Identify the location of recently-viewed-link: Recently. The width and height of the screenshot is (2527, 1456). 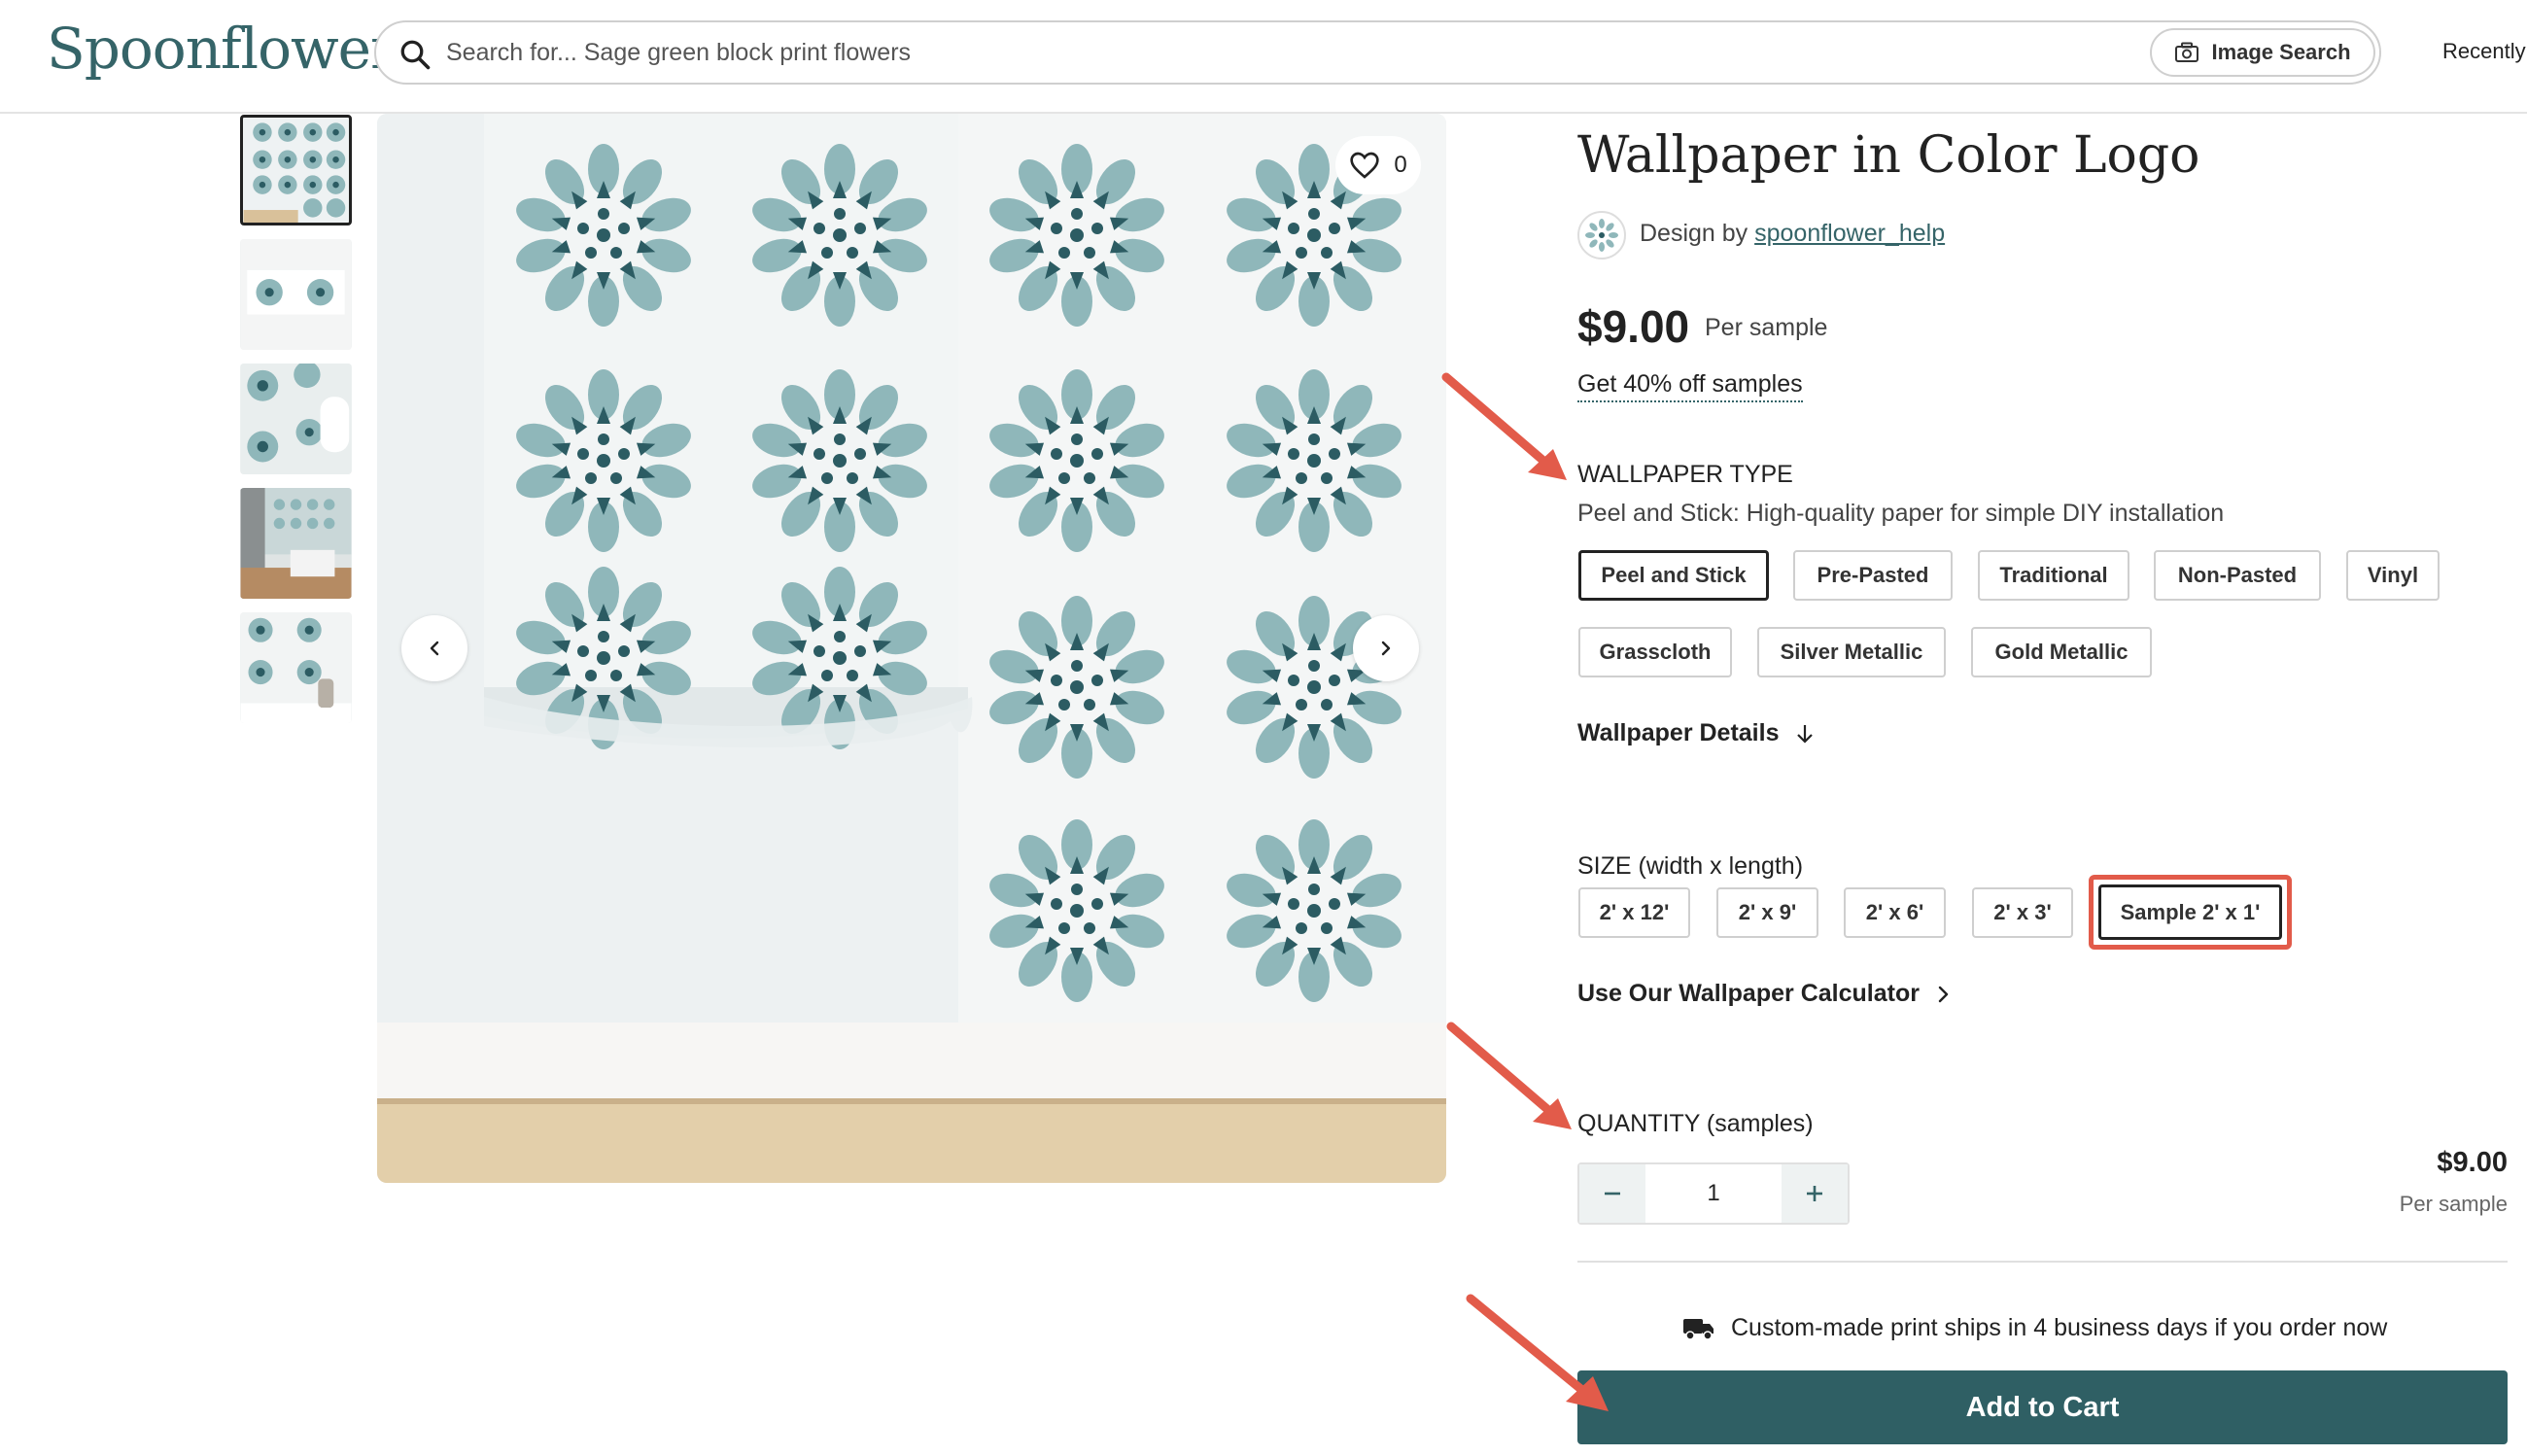
(2484, 51).